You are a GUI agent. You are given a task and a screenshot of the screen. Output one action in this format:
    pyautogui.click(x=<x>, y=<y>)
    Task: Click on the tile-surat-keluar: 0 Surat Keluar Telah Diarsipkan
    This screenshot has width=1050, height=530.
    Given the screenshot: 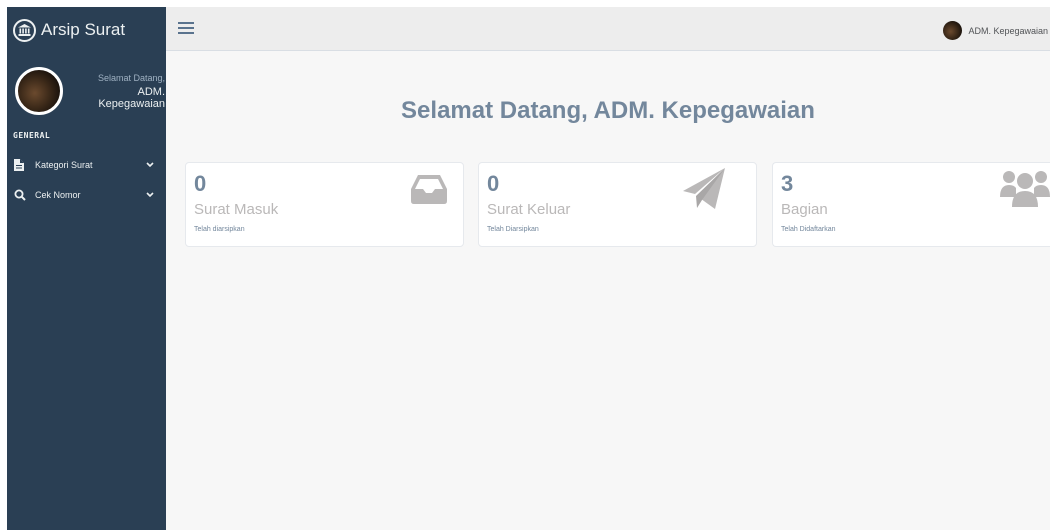 What is the action you would take?
    pyautogui.click(x=617, y=204)
    